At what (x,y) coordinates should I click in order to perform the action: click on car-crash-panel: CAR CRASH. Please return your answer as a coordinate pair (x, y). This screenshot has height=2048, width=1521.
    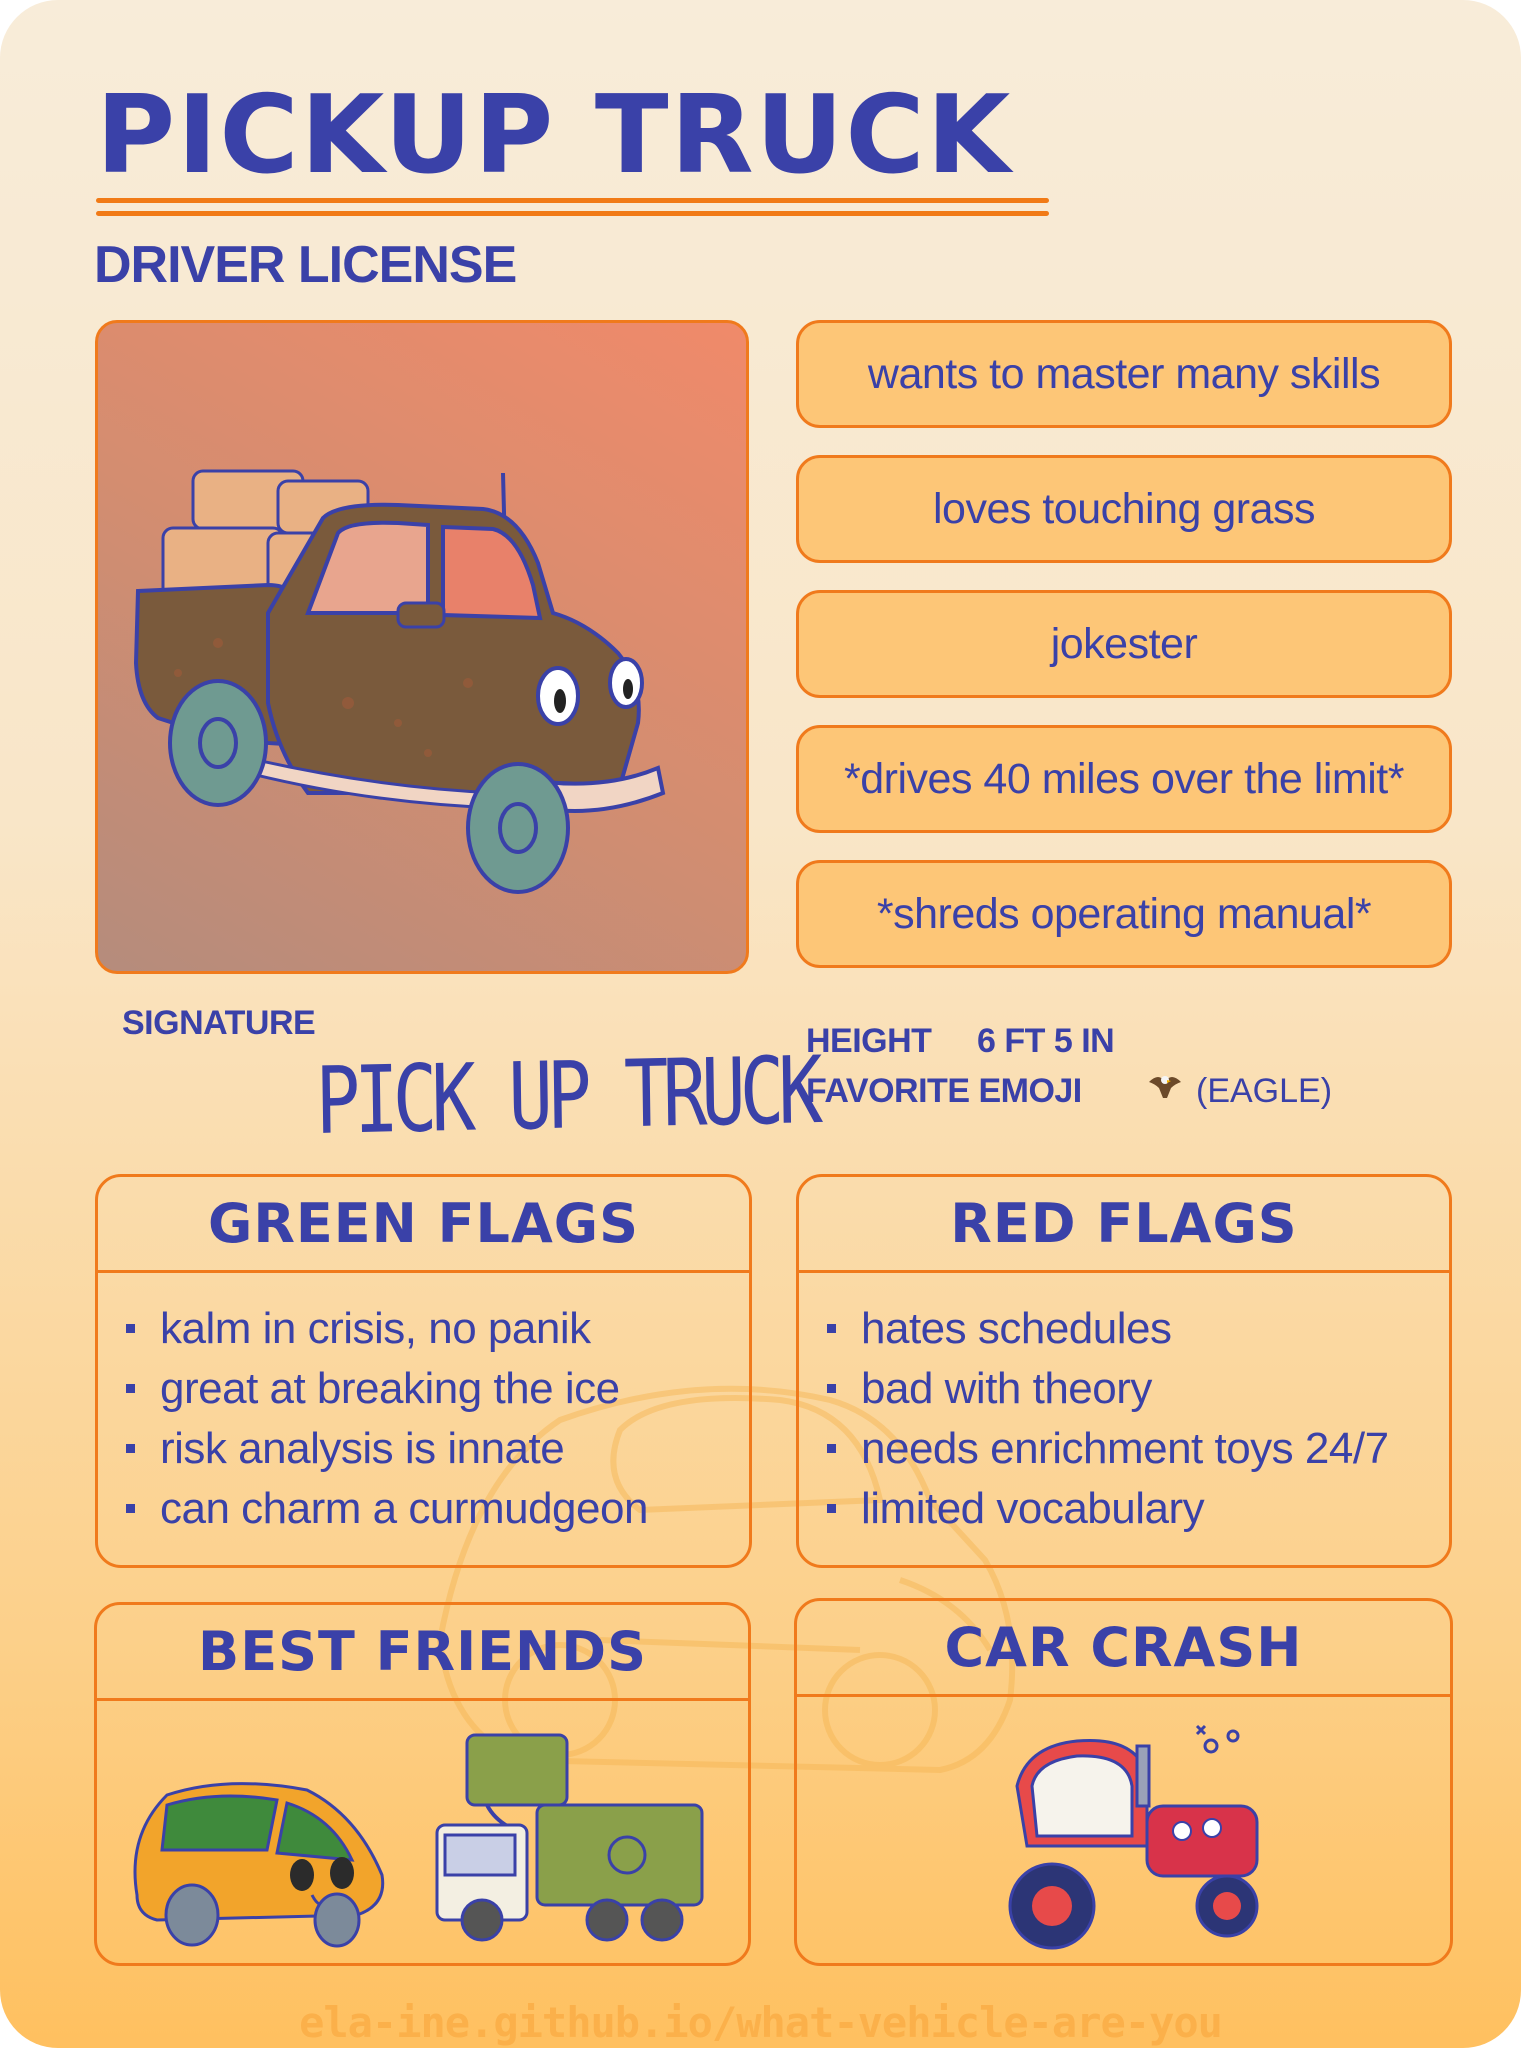
    Looking at the image, I should click on (1123, 1782).